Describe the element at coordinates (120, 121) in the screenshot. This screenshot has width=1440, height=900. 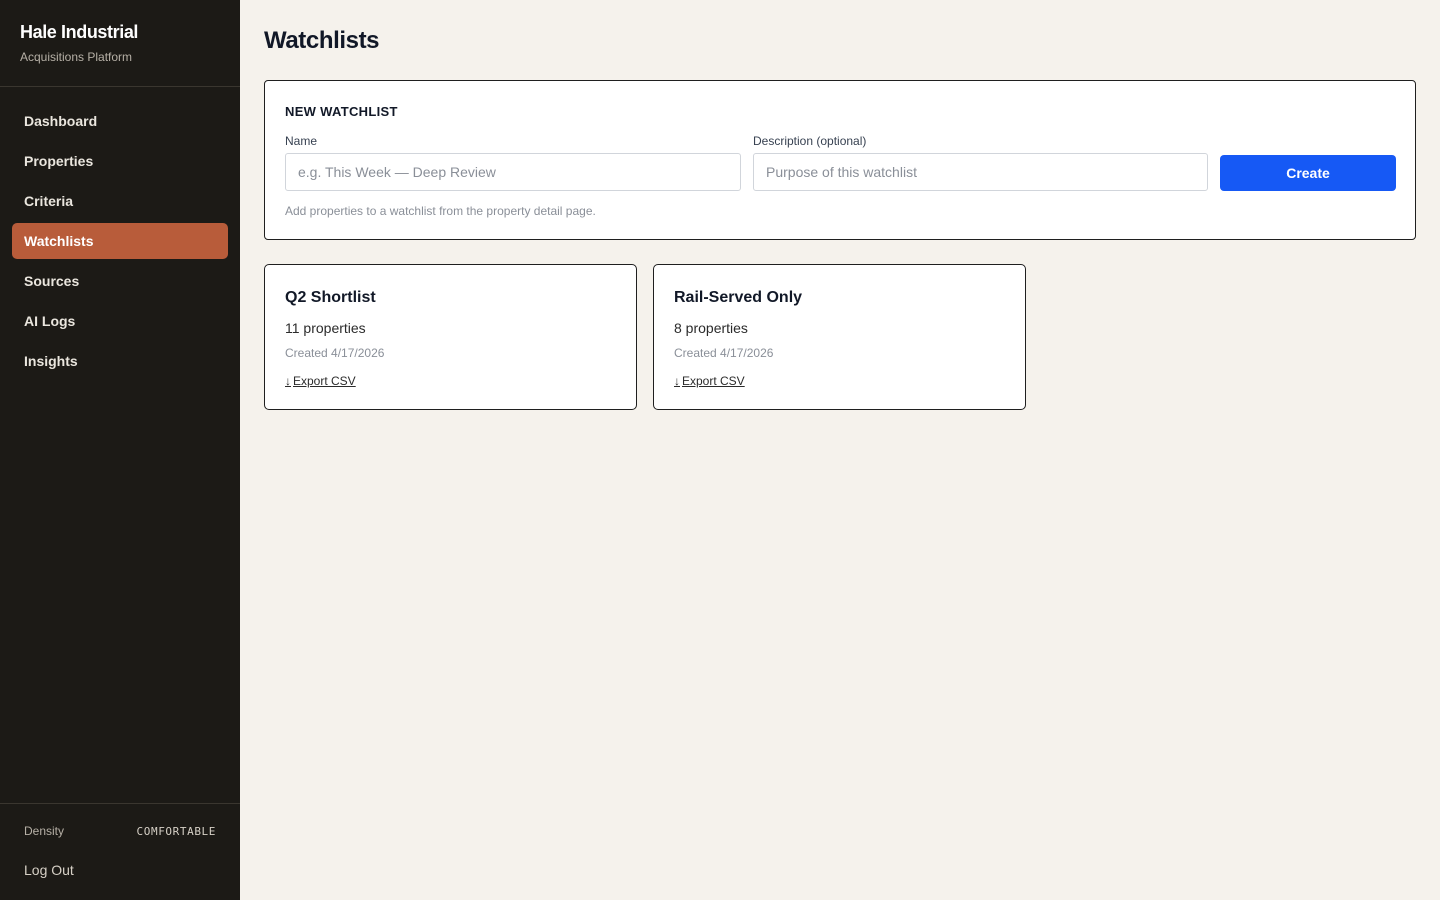
I see `sidebar-item-dashboard: Dashboard` at that location.